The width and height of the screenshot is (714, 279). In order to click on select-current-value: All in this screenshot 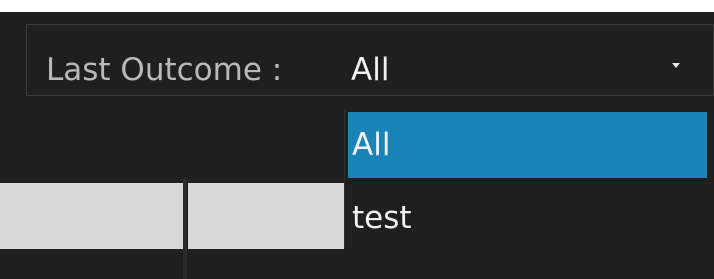, I will do `click(370, 70)`.